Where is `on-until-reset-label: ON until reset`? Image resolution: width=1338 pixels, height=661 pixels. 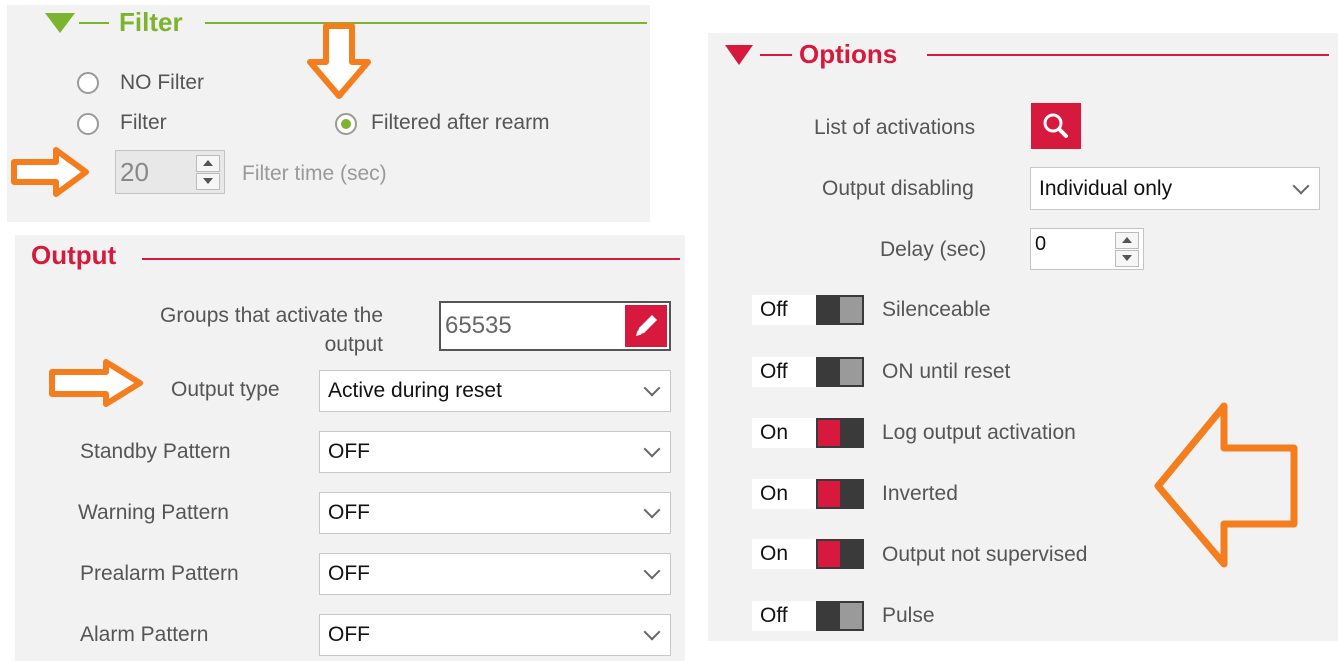 on-until-reset-label: ON until reset is located at coordinates (946, 371).